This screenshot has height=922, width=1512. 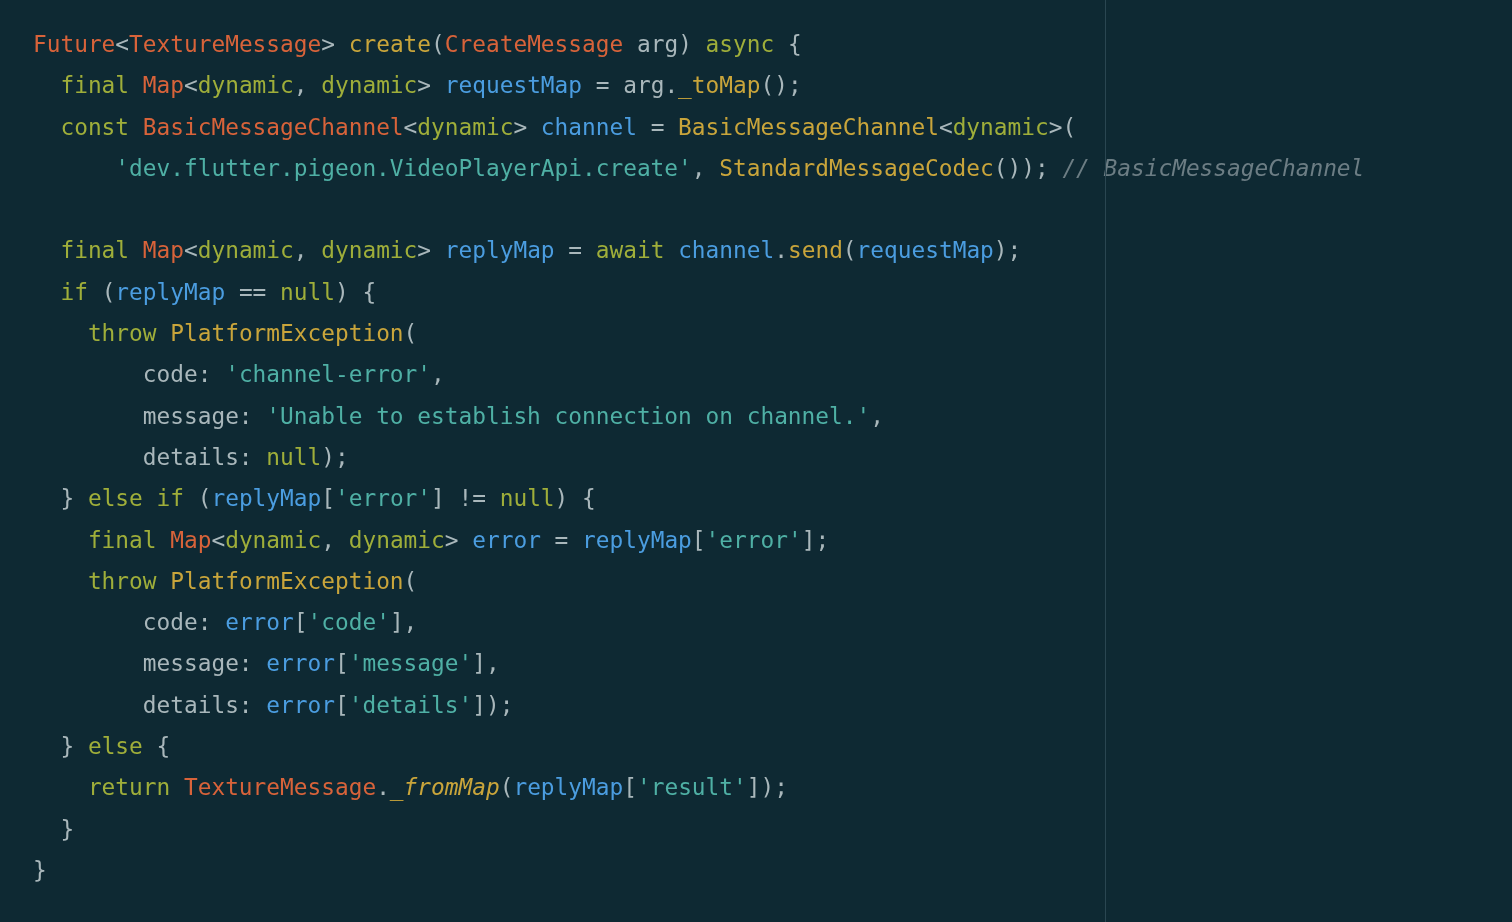 What do you see at coordinates (218, 292) in the screenshot?
I see `code-line: if (replyMap == null) {` at bounding box center [218, 292].